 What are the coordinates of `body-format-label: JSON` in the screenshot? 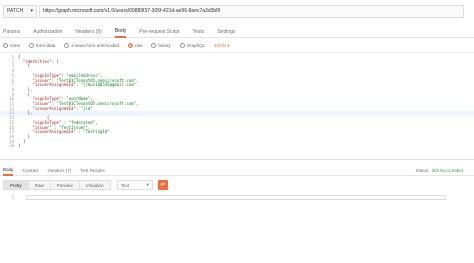 It's located at (220, 45).